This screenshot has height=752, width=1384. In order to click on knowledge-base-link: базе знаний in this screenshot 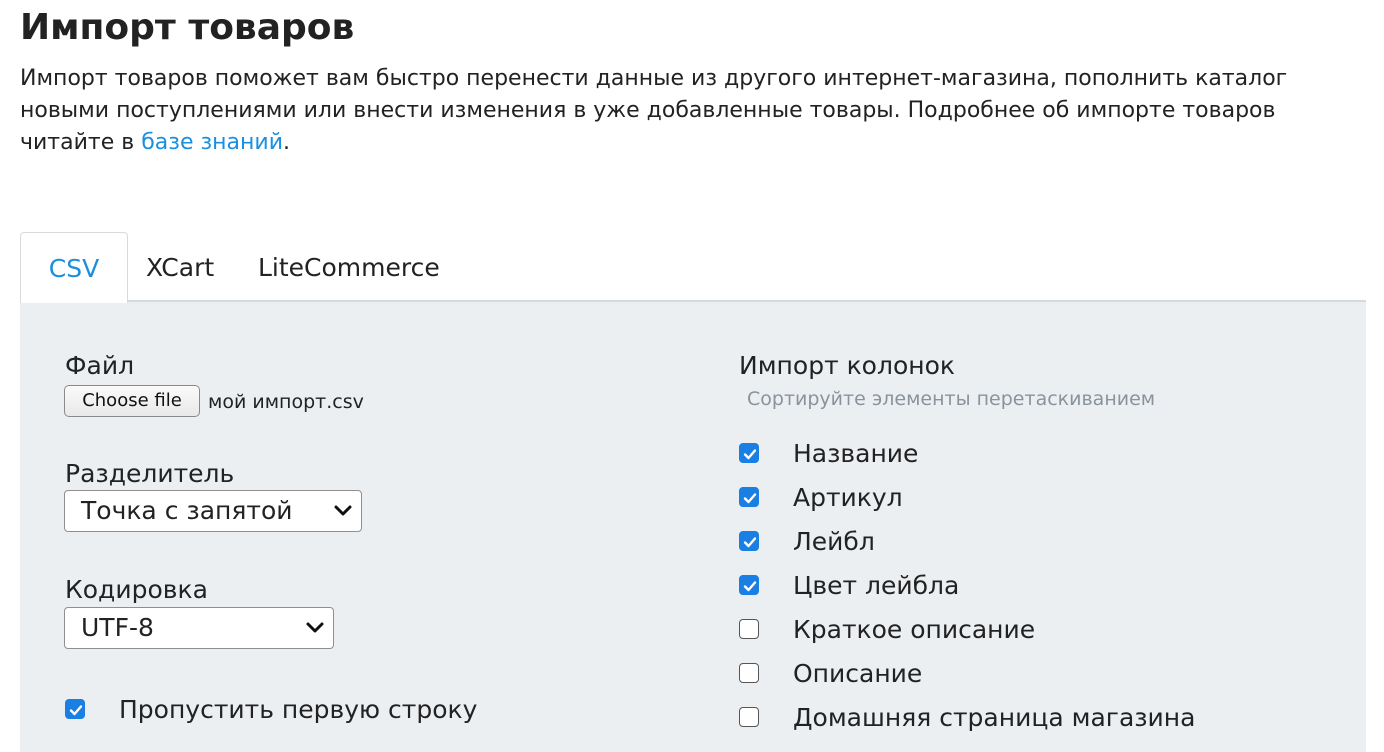, I will do `click(212, 142)`.